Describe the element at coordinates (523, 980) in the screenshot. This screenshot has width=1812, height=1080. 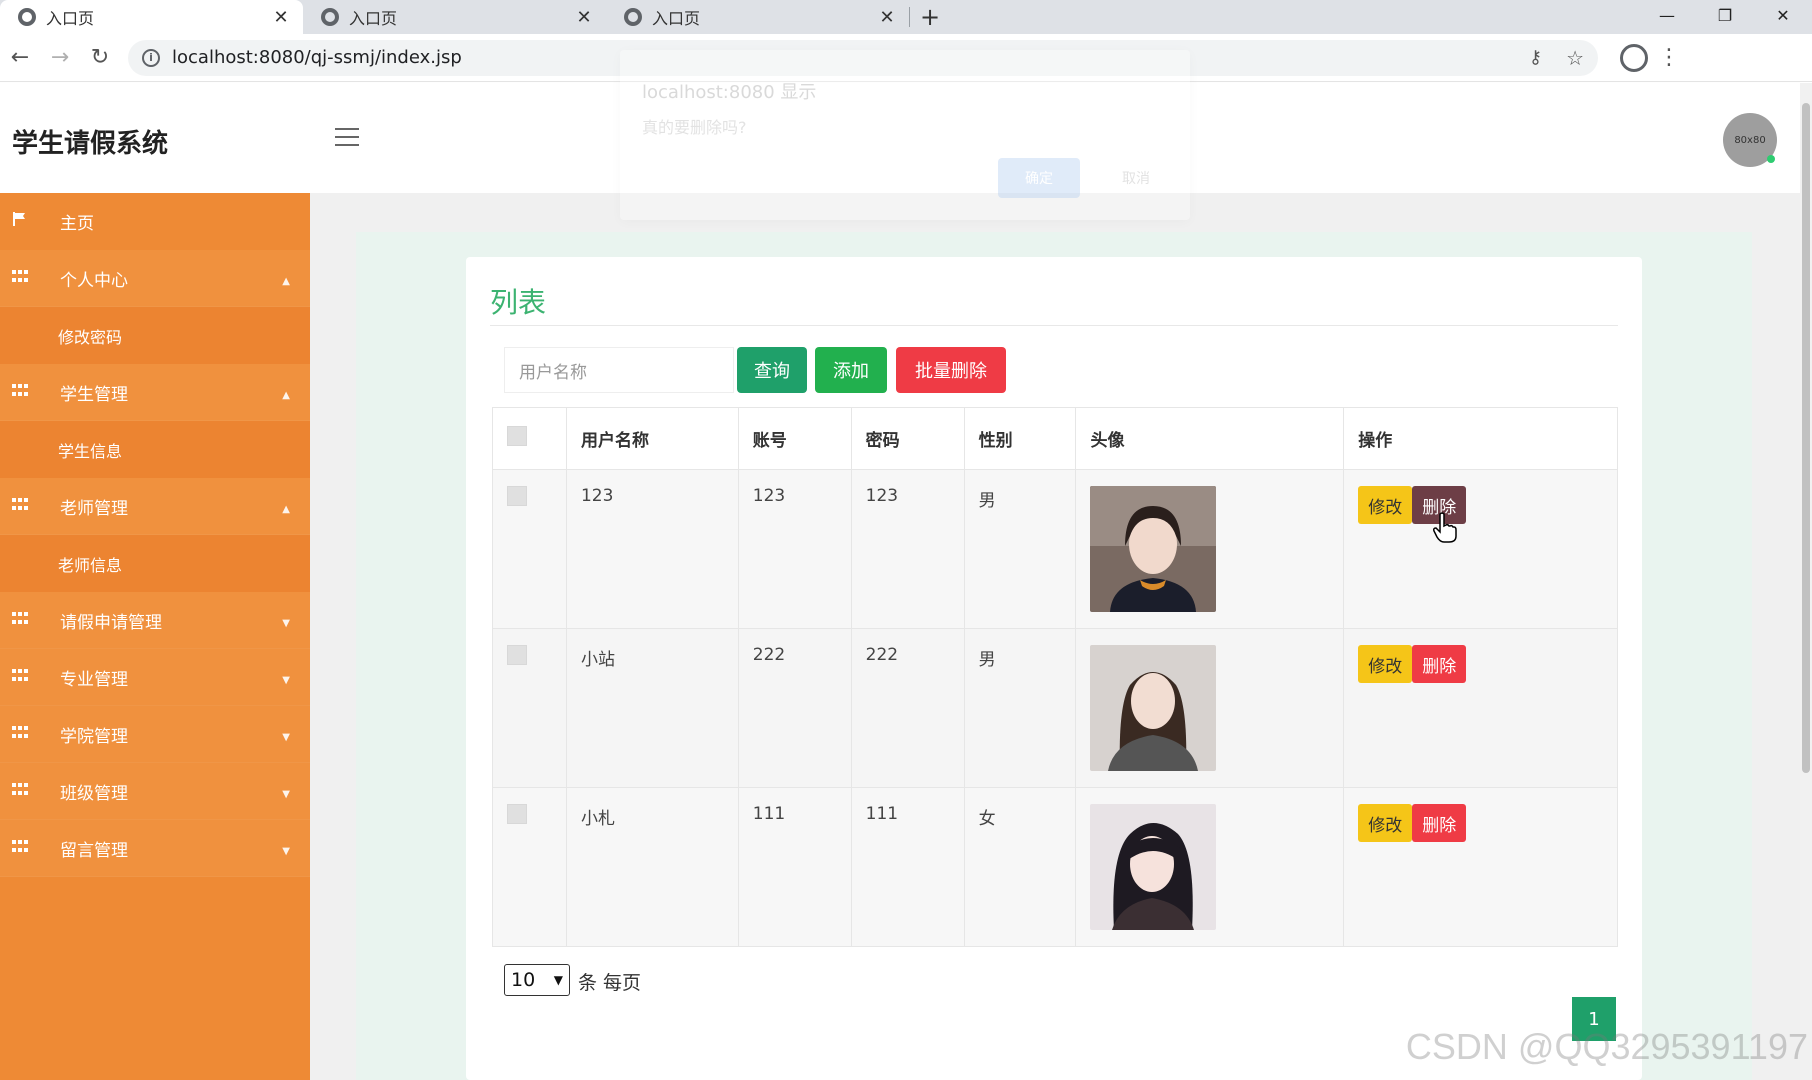
I see `page-size-value: 10` at that location.